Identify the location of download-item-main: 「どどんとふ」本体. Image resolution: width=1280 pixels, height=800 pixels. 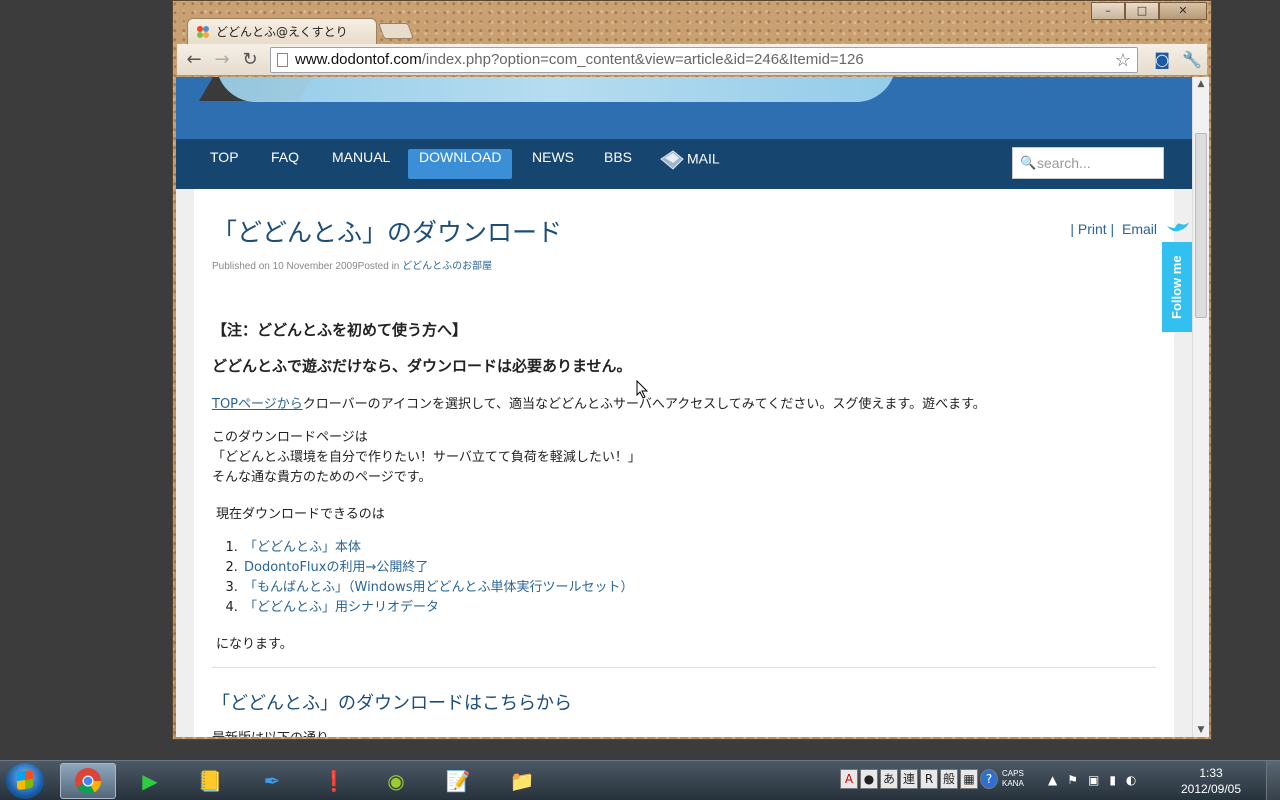
(438, 548).